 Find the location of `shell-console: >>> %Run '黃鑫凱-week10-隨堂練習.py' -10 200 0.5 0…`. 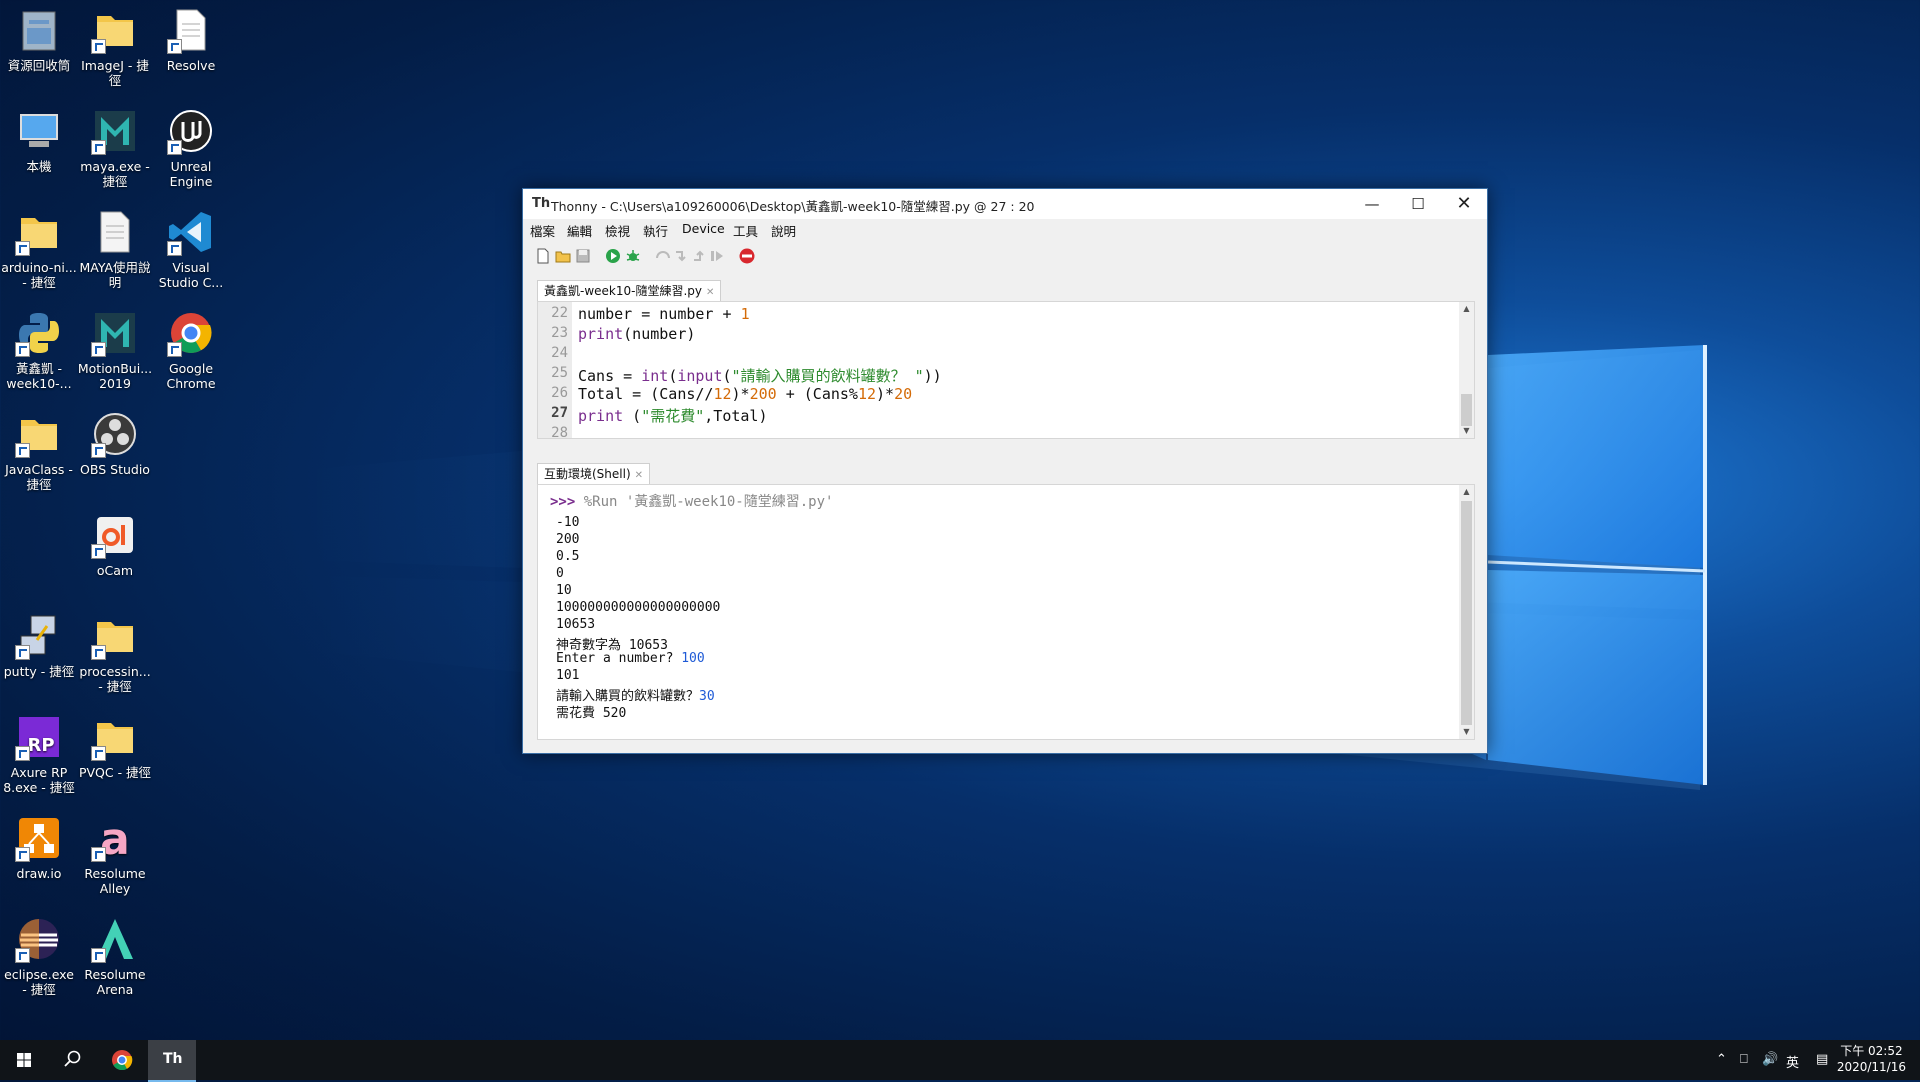

shell-console: >>> %Run '黃鑫凱-week10-隨堂練習.py' -10 200 0.5 0… is located at coordinates (1006, 612).